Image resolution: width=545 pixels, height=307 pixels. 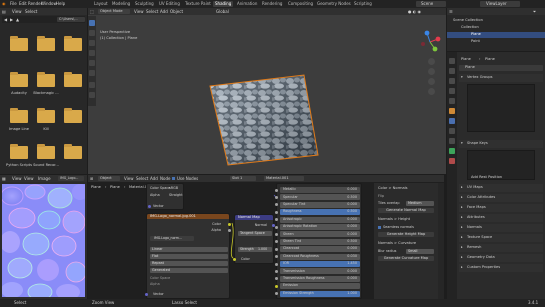 What do you see at coordinates (452, 61) in the screenshot?
I see `tool-tab-icon` at bounding box center [452, 61].